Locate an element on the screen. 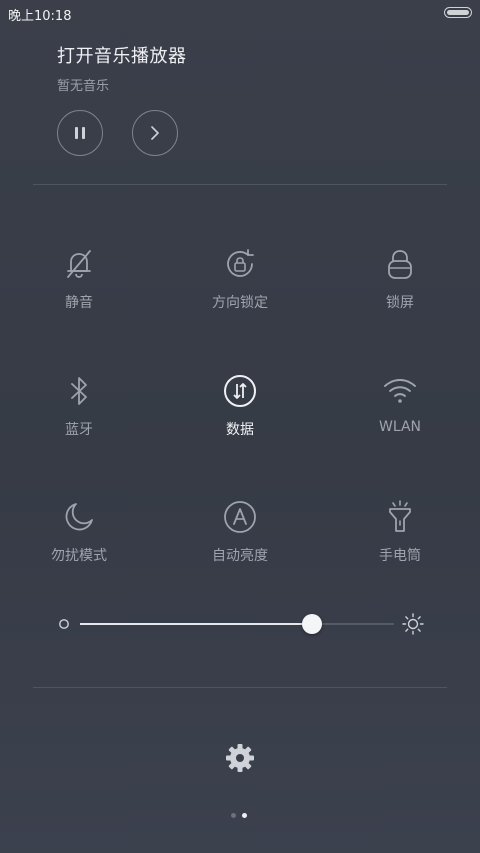 The height and width of the screenshot is (853, 480). mobile-data-icon is located at coordinates (240, 391).